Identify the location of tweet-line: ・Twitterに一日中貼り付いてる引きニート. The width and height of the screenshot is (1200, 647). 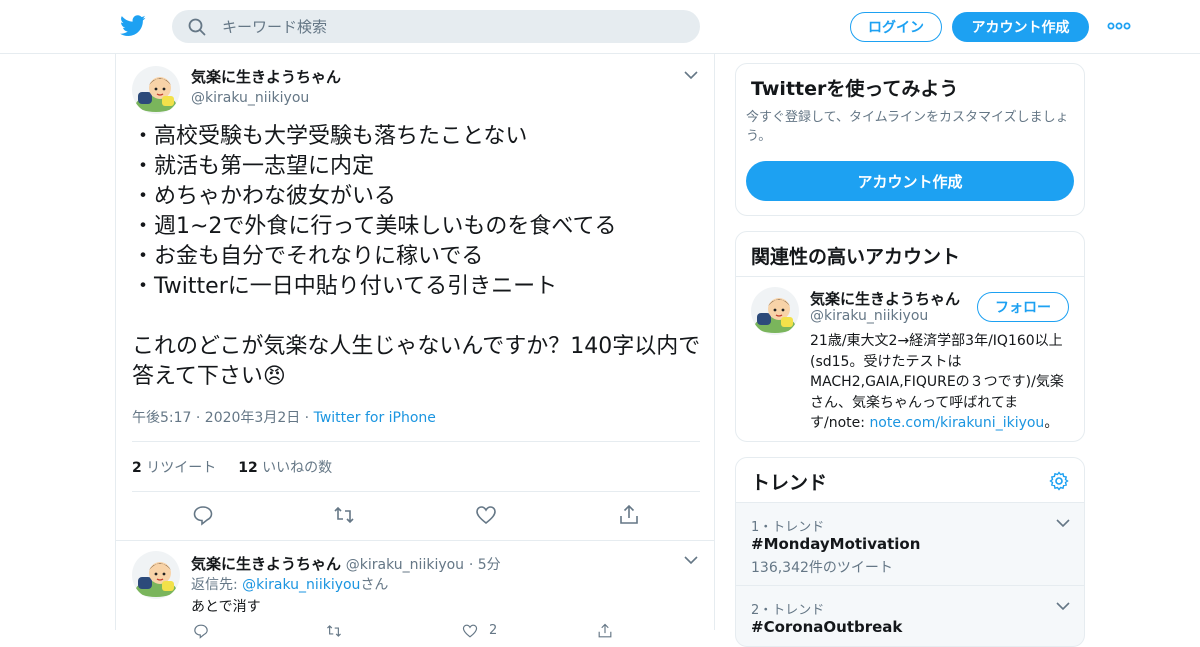
(345, 286).